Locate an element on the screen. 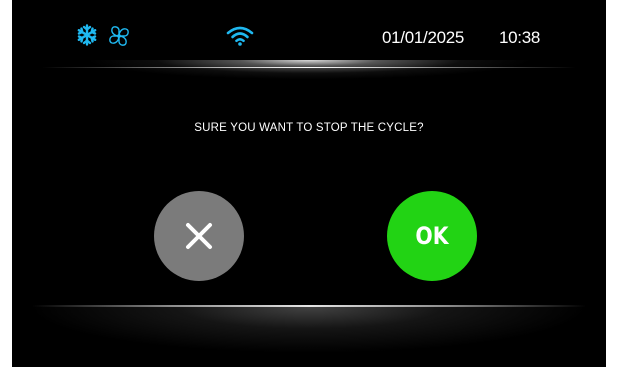 The image size is (618, 367). header-glow is located at coordinates (309, 80).